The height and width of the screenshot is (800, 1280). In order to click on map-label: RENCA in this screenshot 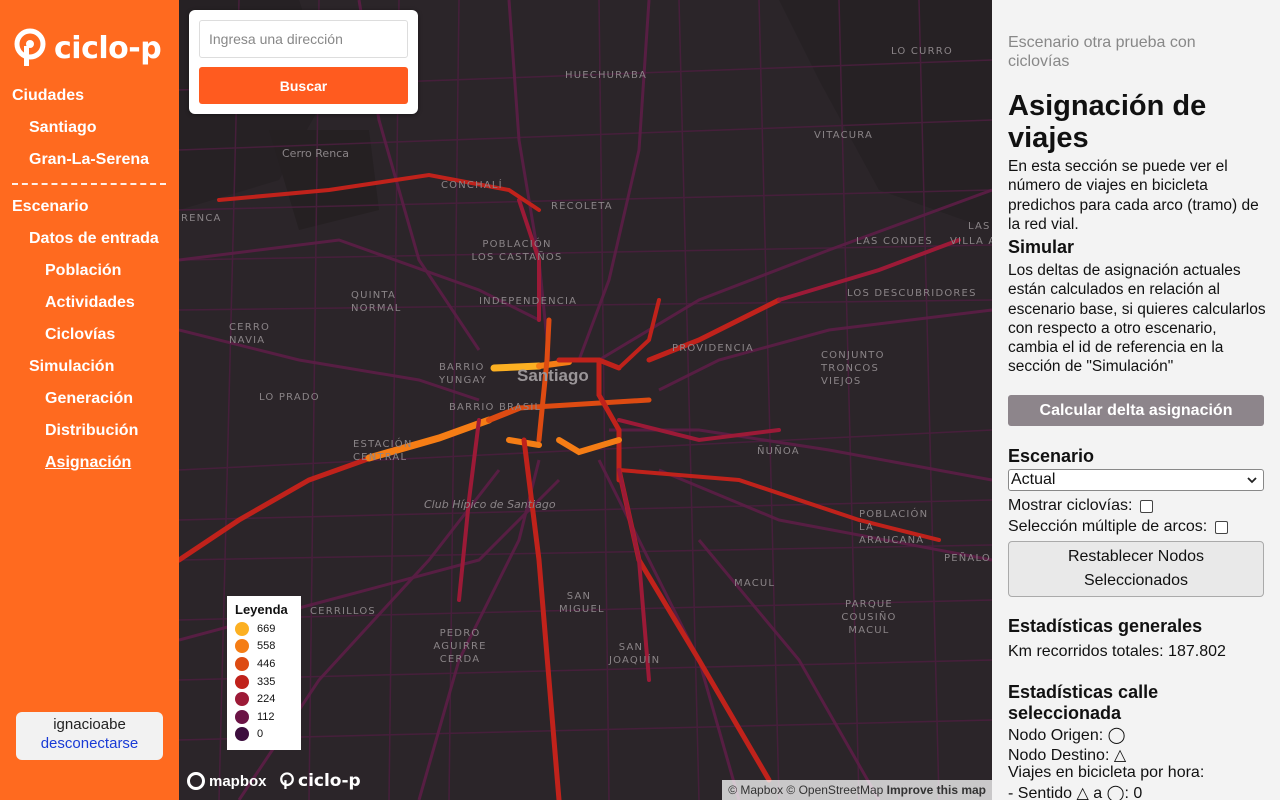, I will do `click(201, 218)`.